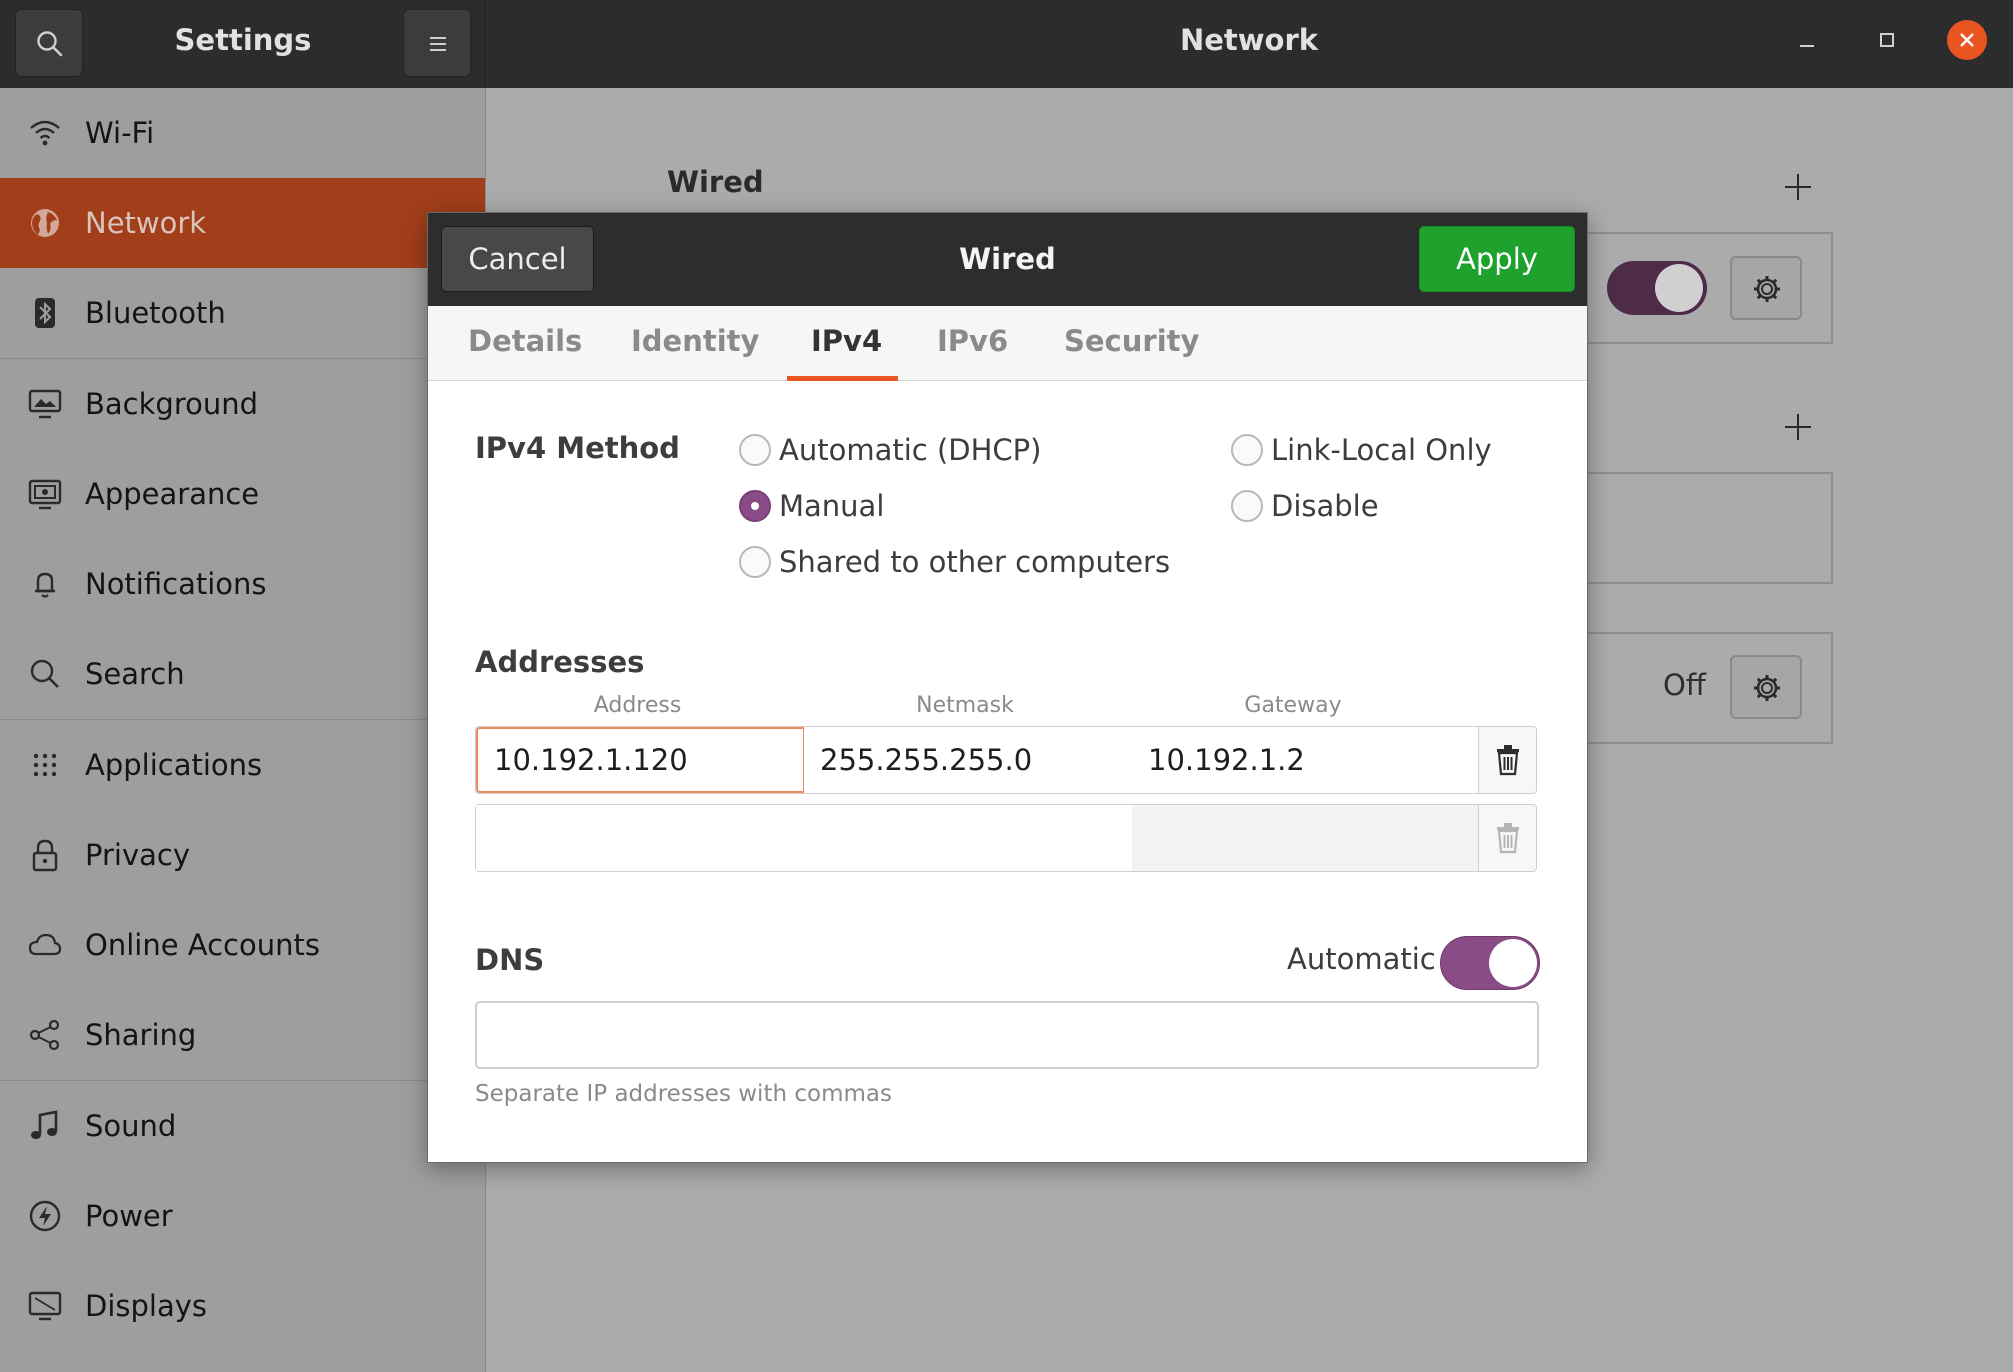  What do you see at coordinates (1006, 44) in the screenshot?
I see `header-bar: Settings Network` at bounding box center [1006, 44].